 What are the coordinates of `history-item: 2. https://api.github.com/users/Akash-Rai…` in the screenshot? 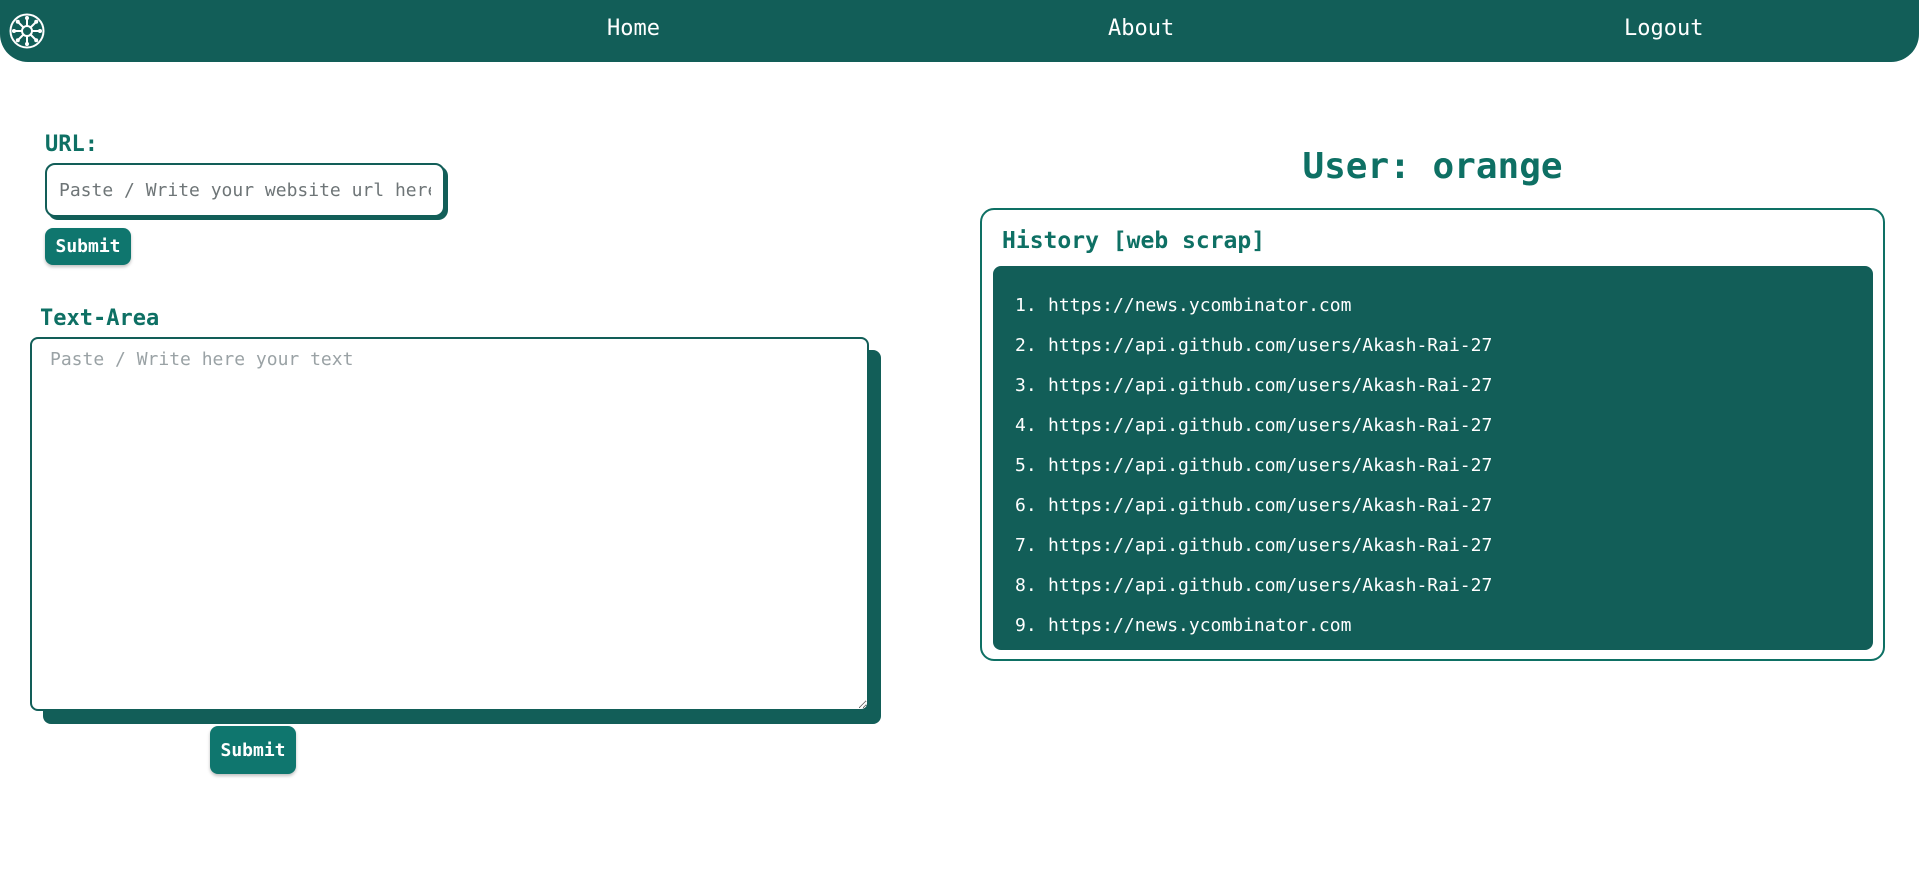 It's located at (1253, 346).